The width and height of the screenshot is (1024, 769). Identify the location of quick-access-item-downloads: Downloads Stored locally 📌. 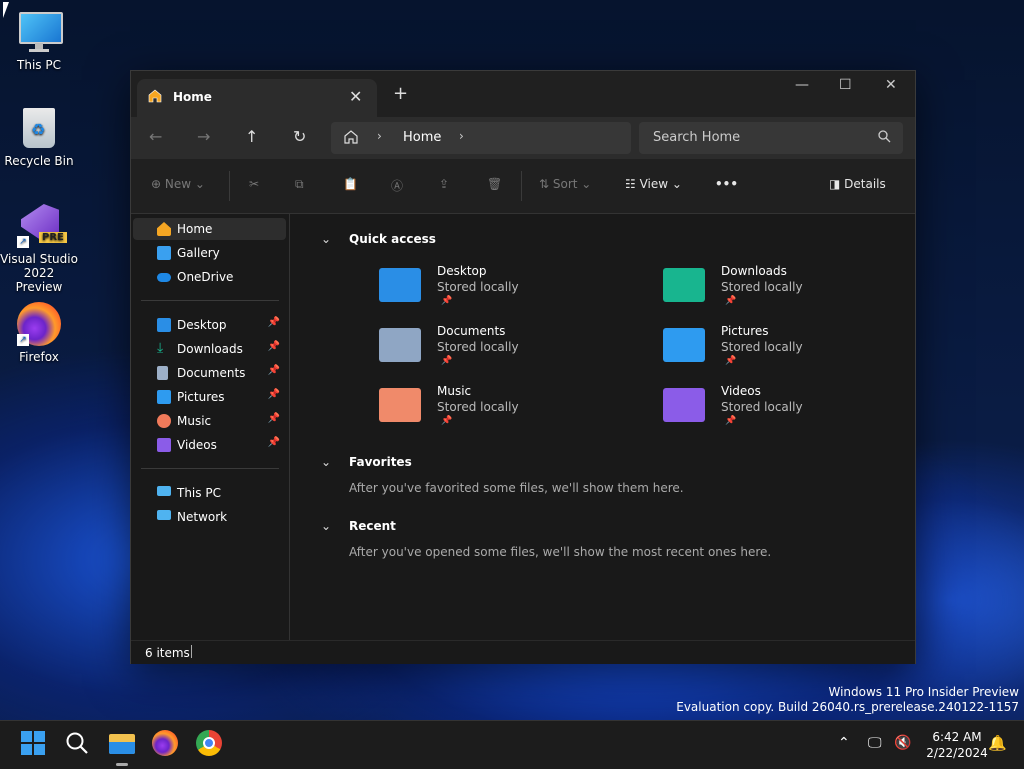
(793, 289).